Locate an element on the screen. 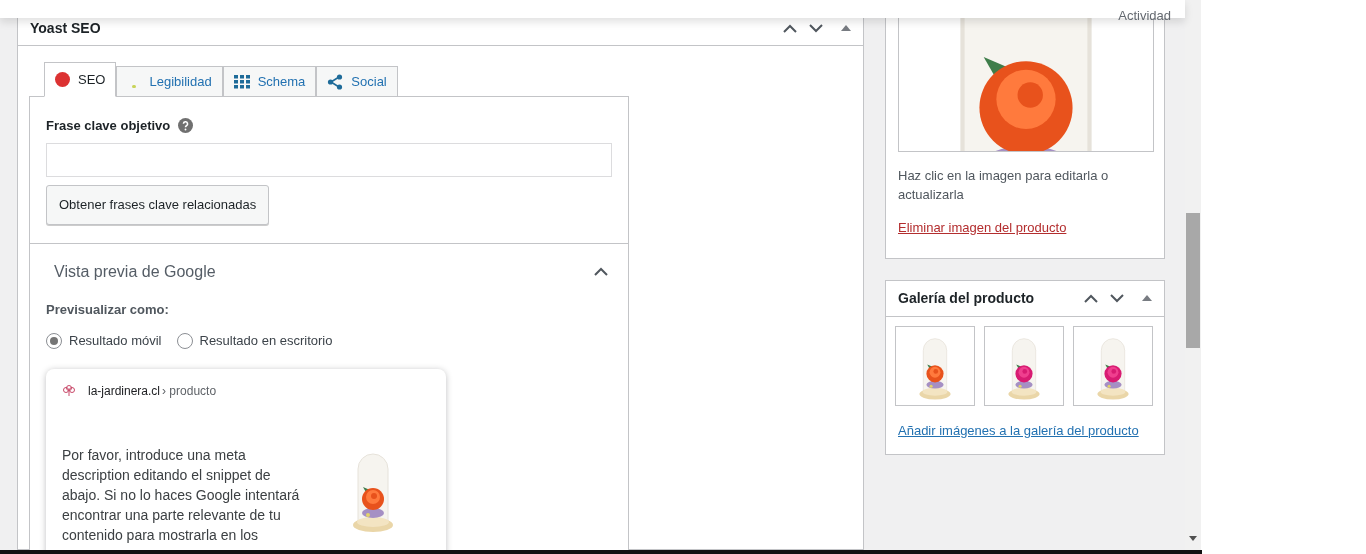  section-title: Vista previa de Google is located at coordinates (135, 271).